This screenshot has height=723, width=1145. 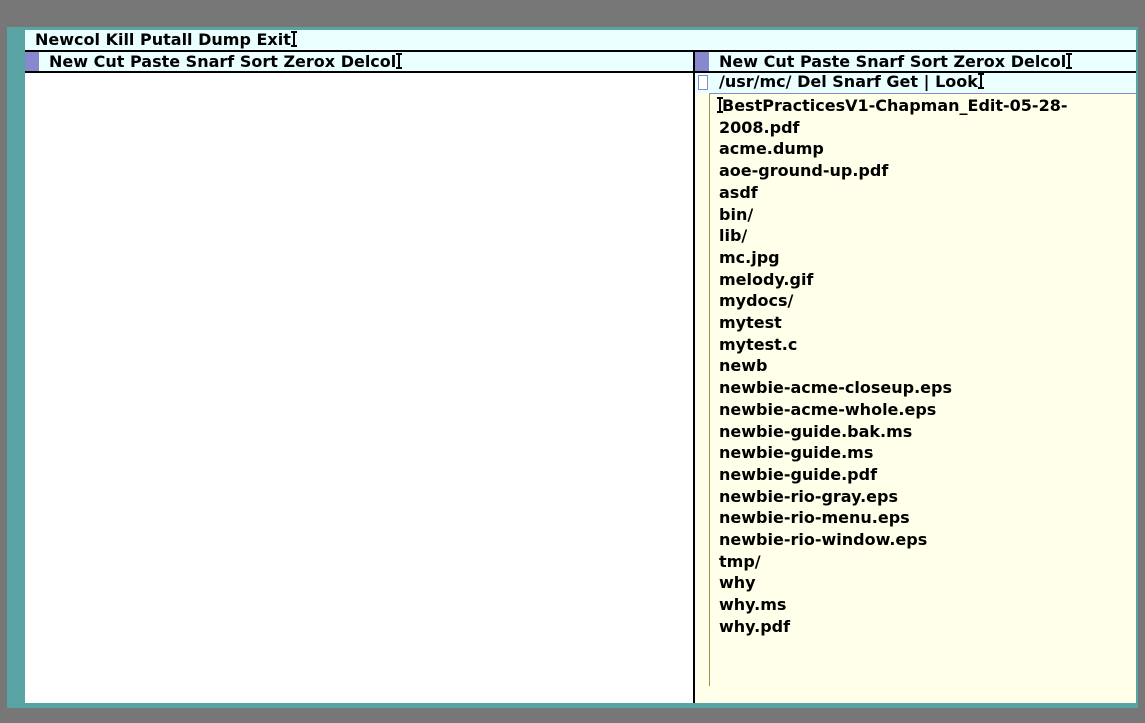 I want to click on file-entry: acme.dump, so click(x=927, y=149).